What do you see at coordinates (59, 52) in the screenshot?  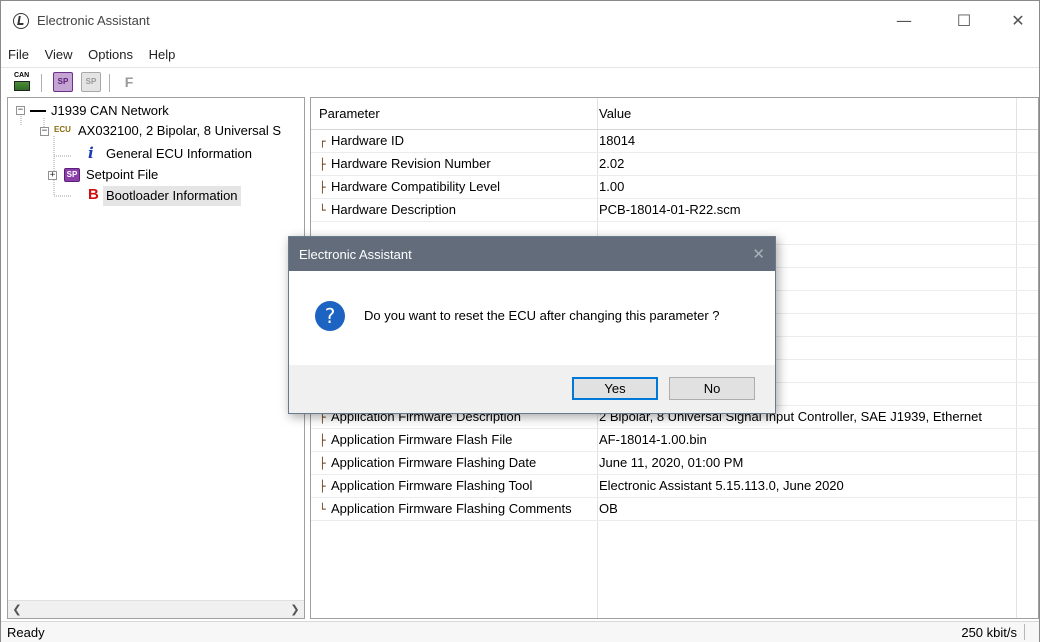 I see `menu-view: View` at bounding box center [59, 52].